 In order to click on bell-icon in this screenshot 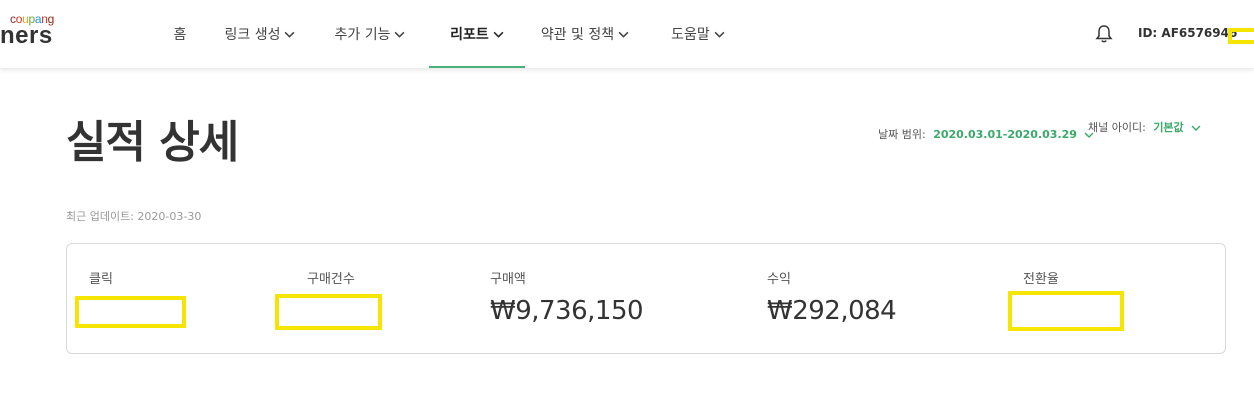, I will do `click(1104, 34)`.